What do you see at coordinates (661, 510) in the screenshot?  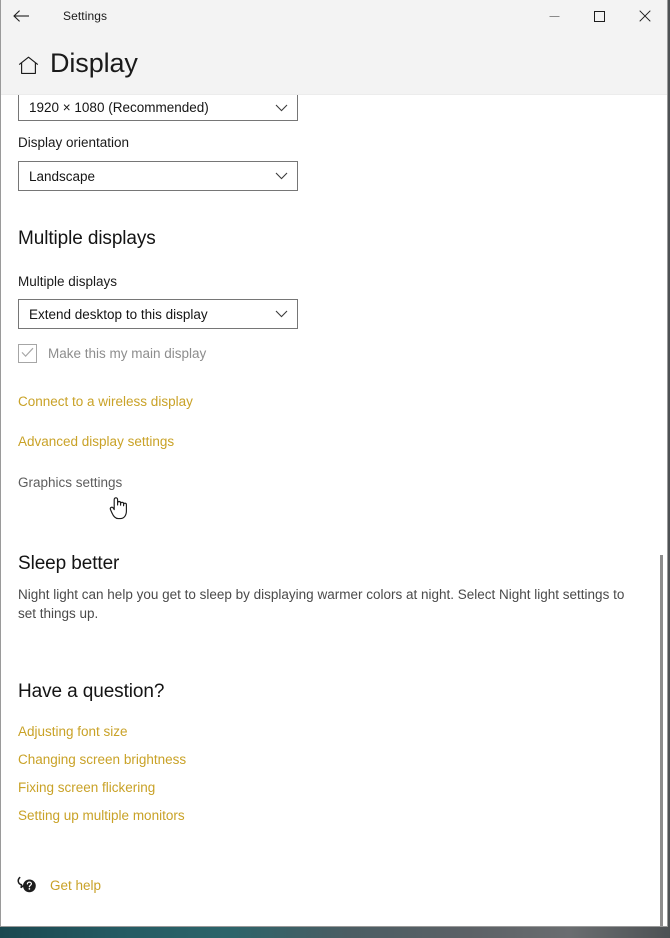 I see `vertical-scrollbar` at bounding box center [661, 510].